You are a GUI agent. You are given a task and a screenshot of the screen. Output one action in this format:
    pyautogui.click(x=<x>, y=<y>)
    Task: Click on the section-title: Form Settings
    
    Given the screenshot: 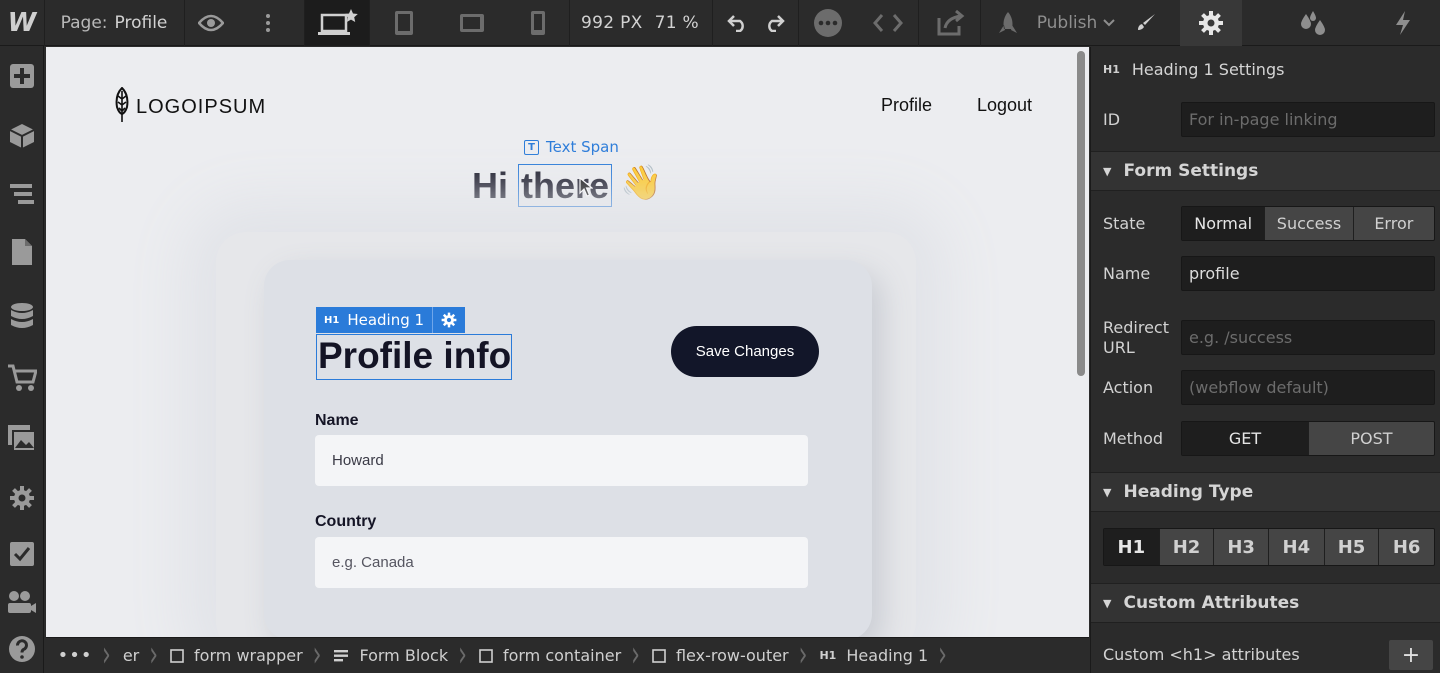 What is the action you would take?
    pyautogui.click(x=1191, y=171)
    